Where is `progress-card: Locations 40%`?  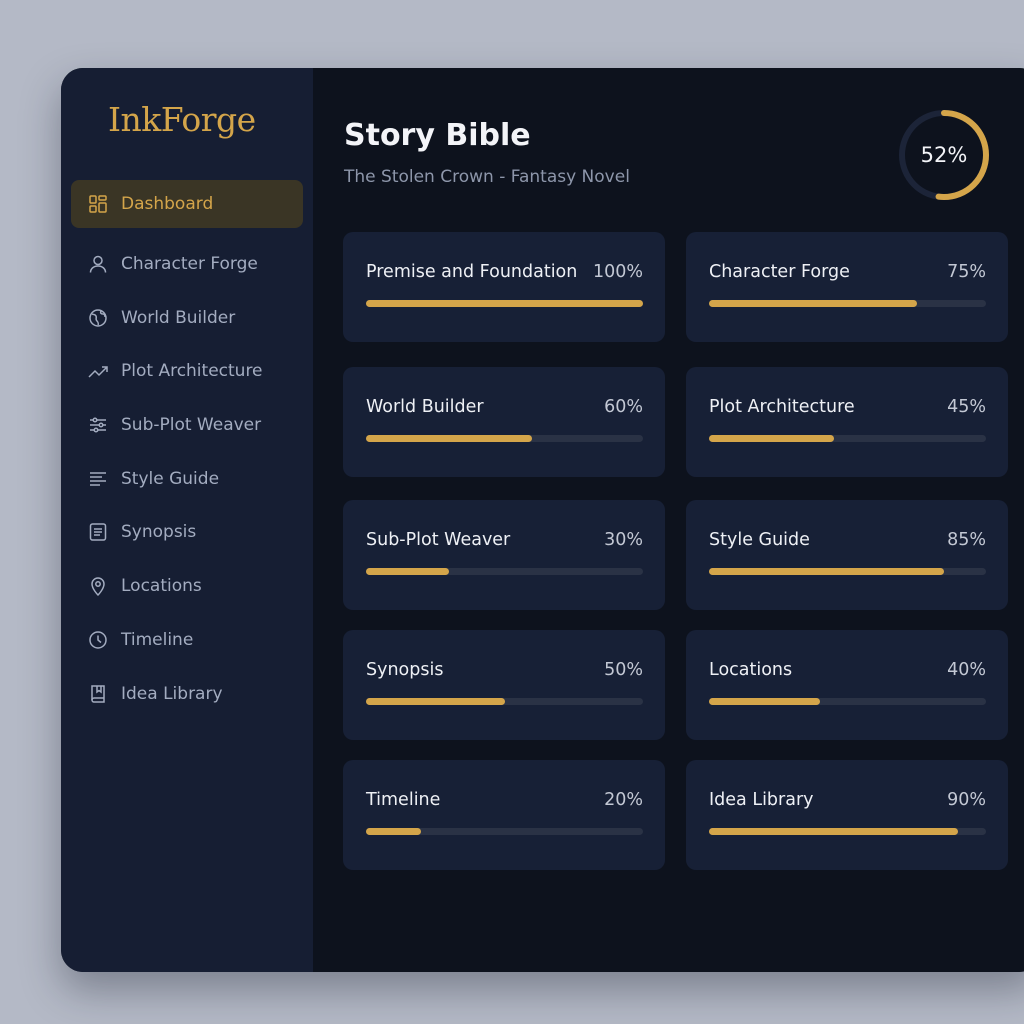
progress-card: Locations 40% is located at coordinates (847, 685).